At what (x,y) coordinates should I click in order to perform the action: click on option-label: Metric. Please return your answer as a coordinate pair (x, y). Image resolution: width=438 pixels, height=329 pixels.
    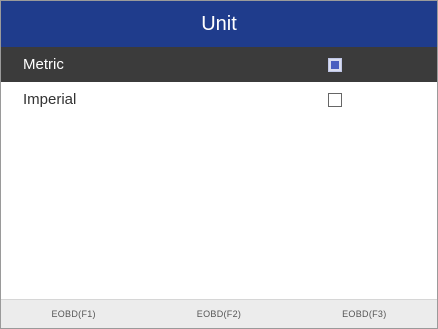
    Looking at the image, I should click on (43, 64).